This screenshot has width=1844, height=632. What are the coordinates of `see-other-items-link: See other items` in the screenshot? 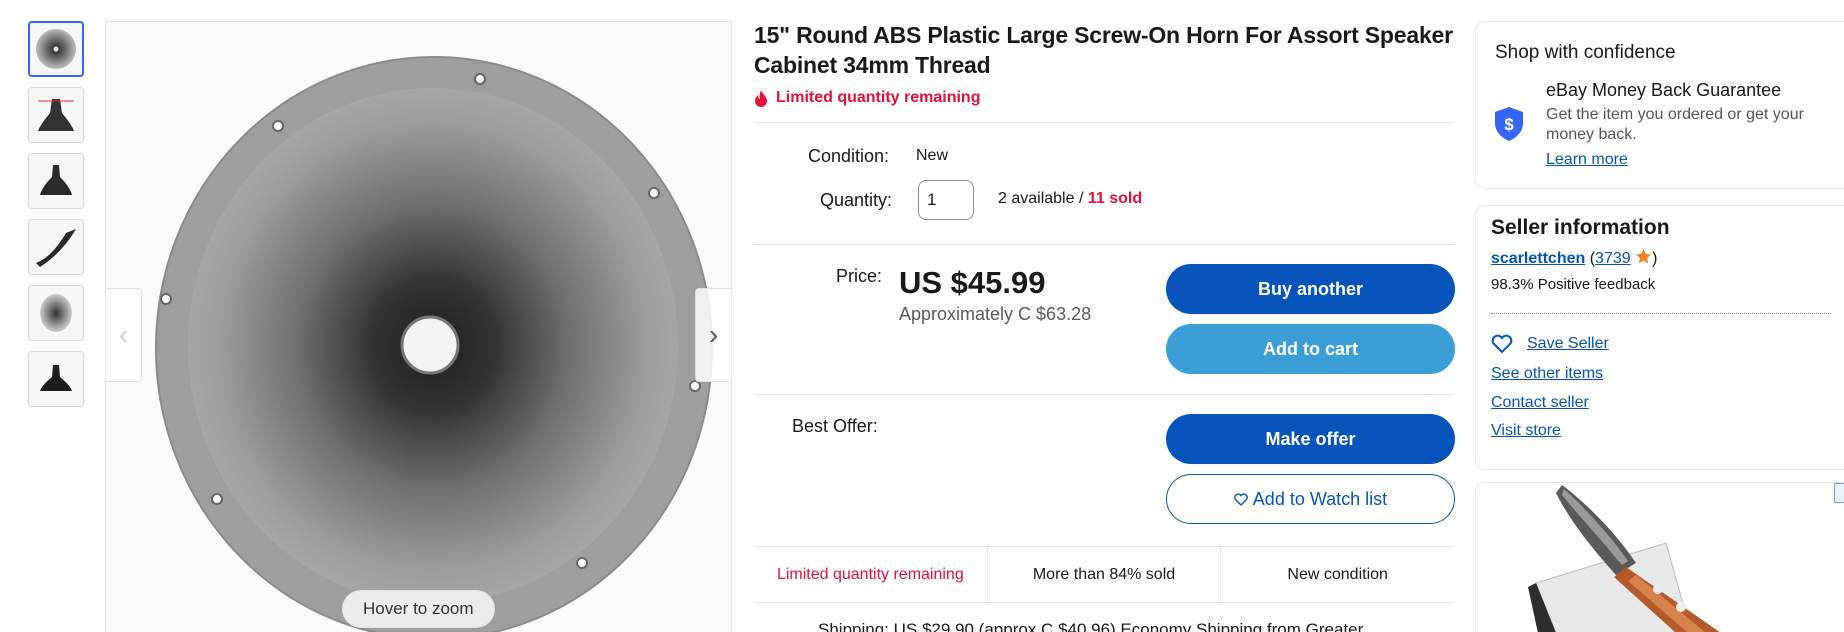 It's located at (1547, 374).